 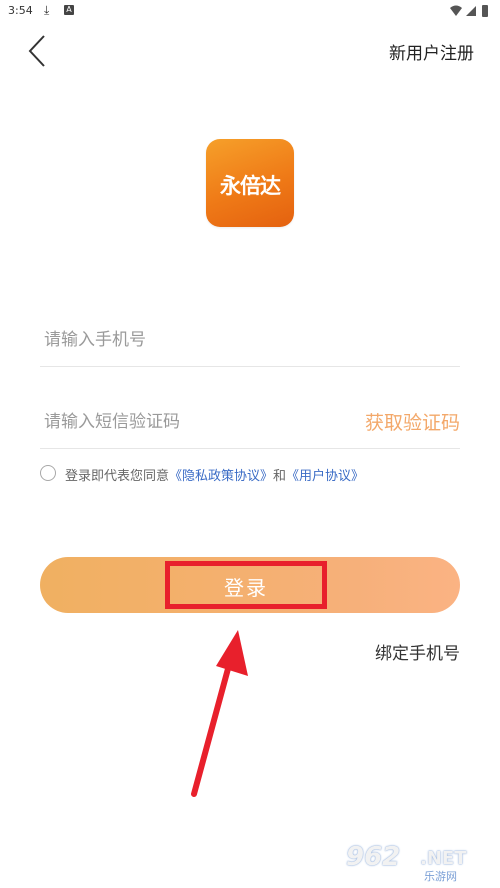 I want to click on bind-phone-link: 绑定手机号, so click(x=417, y=651).